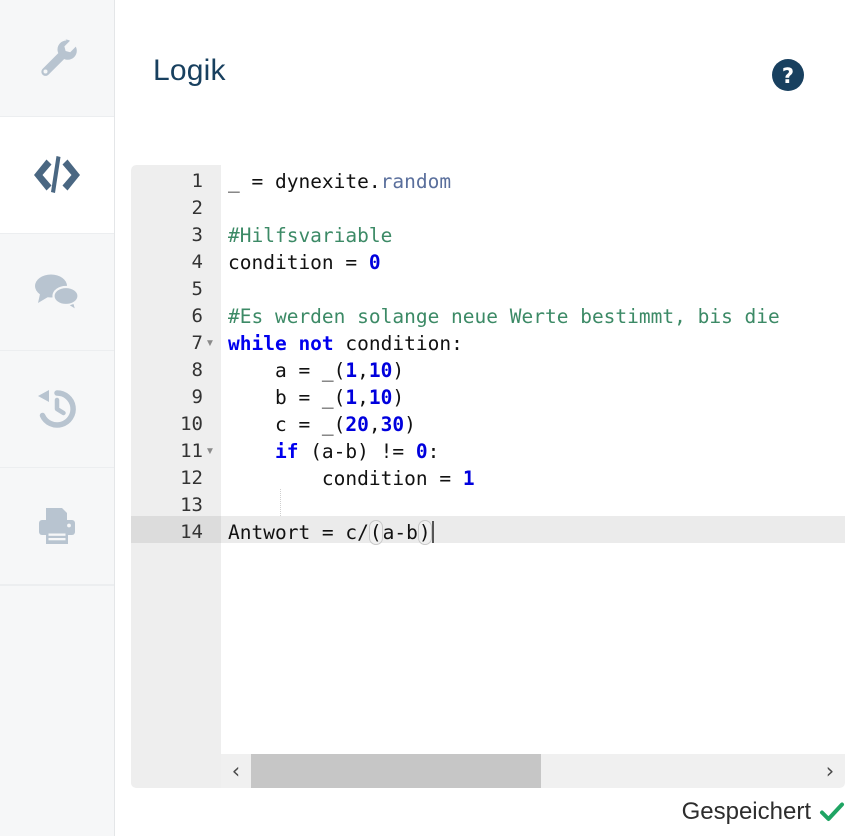 This screenshot has height=836, width=853. Describe the element at coordinates (304, 262) in the screenshot. I see `code-line: condition = 0` at that location.